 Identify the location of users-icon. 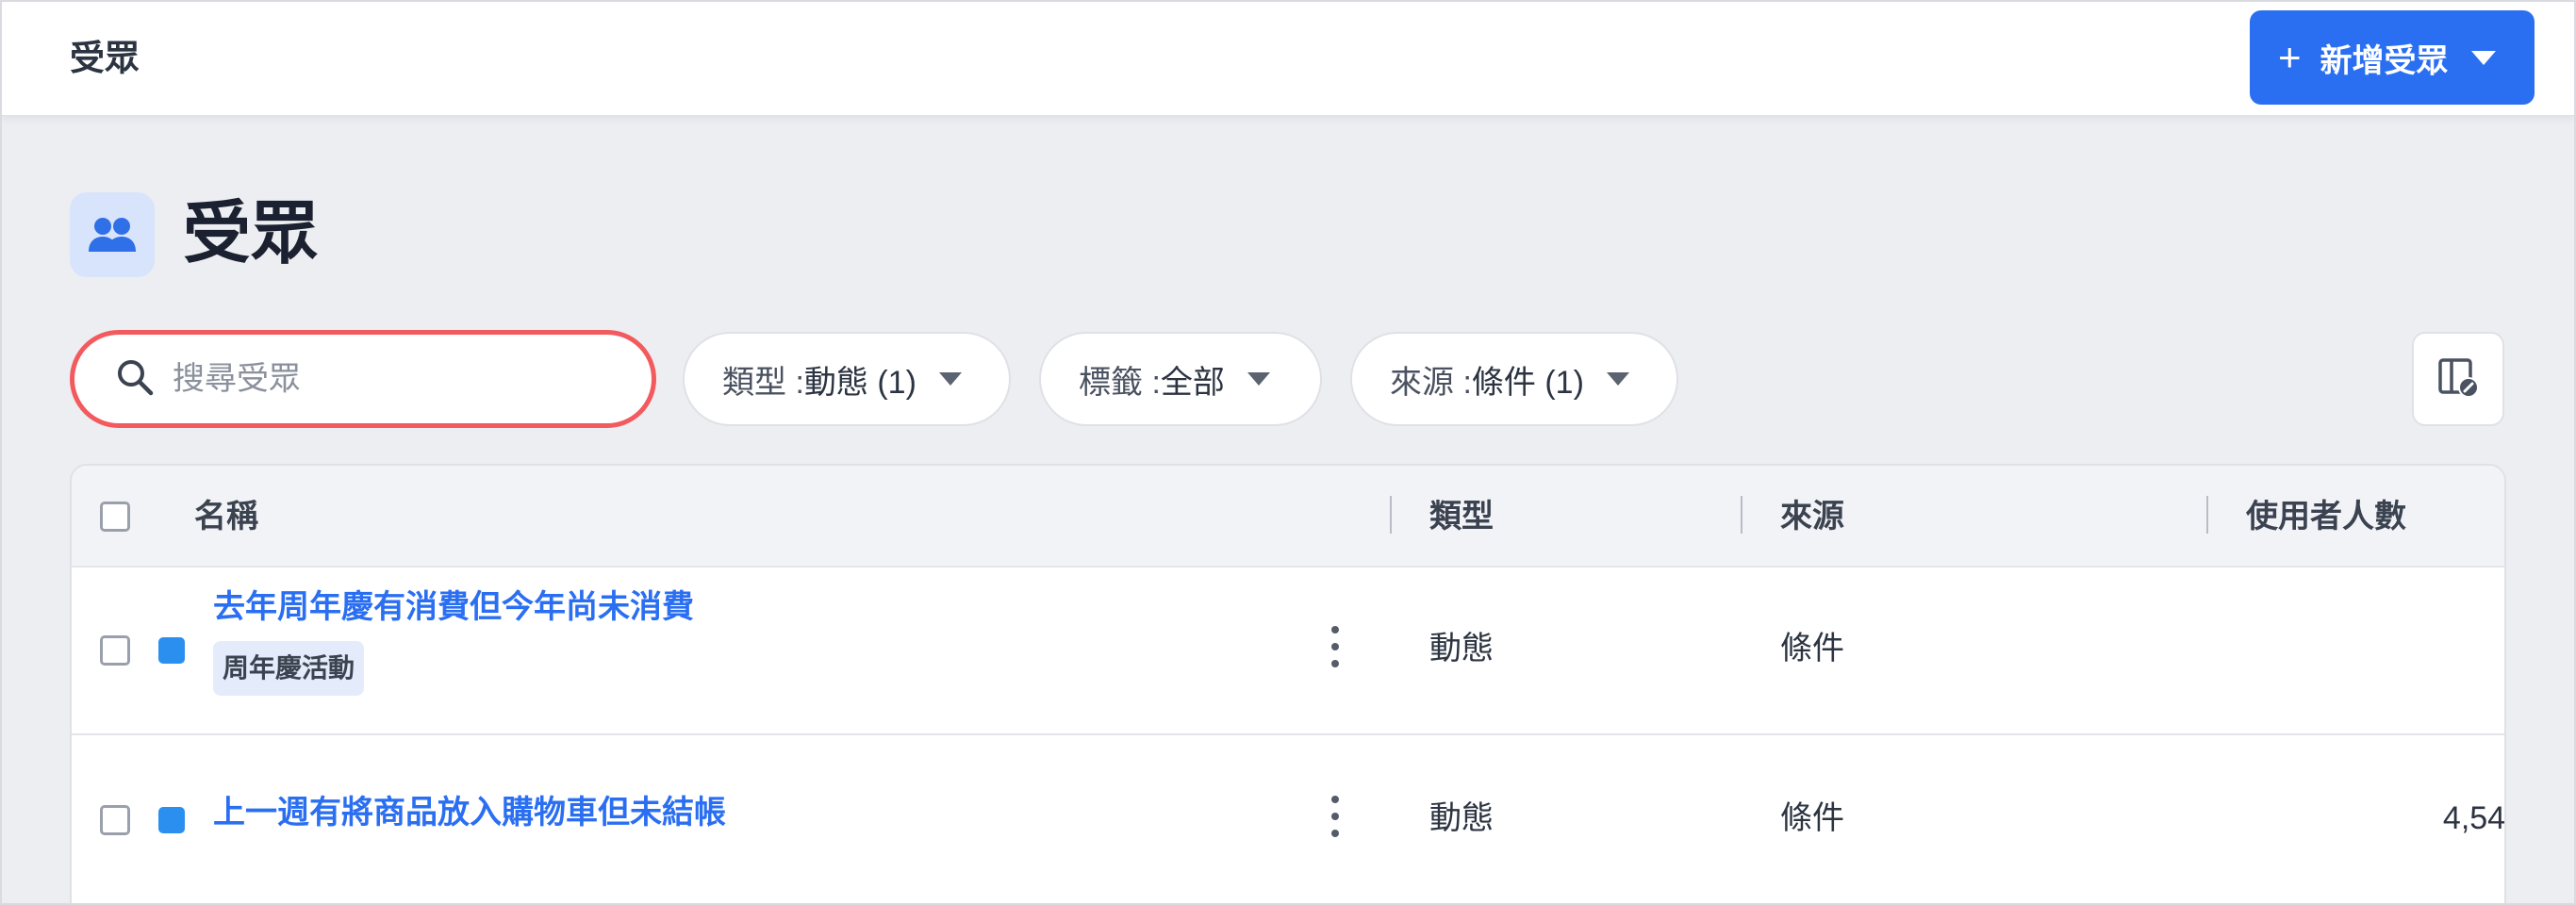
(112, 234).